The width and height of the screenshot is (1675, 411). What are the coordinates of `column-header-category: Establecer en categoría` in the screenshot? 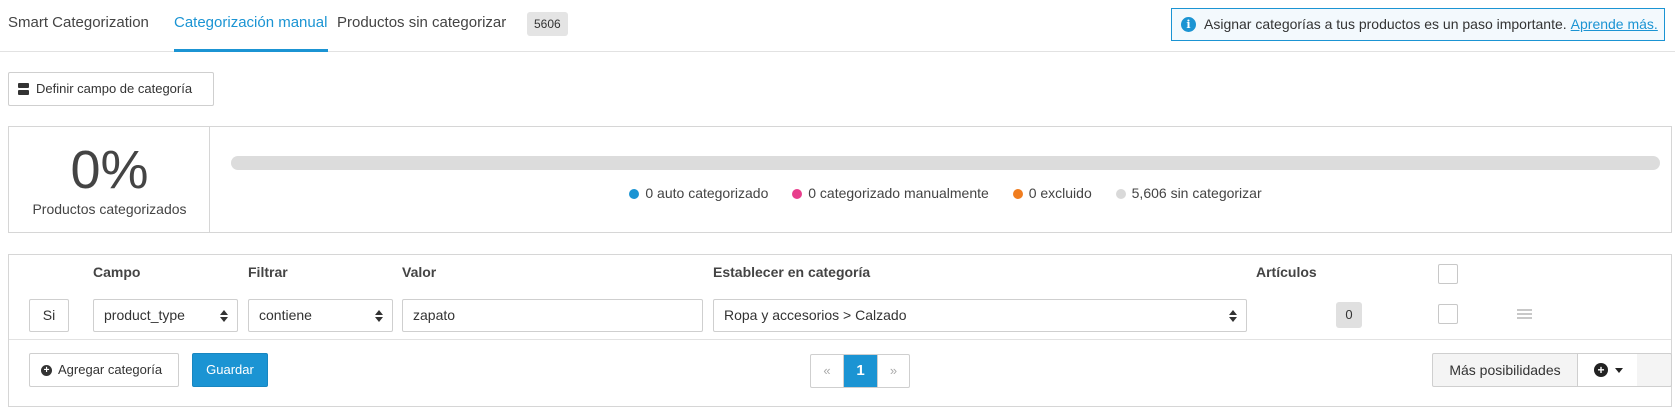 It's located at (792, 272).